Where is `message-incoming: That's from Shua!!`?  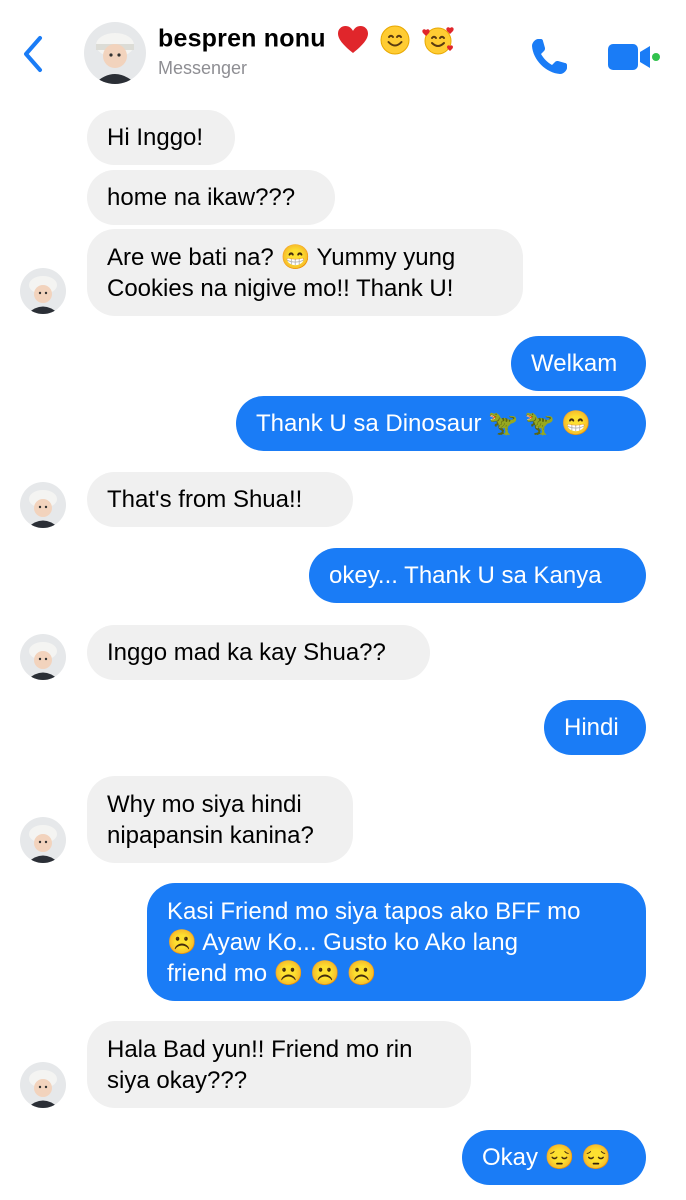 message-incoming: That's from Shua!! is located at coordinates (220, 499).